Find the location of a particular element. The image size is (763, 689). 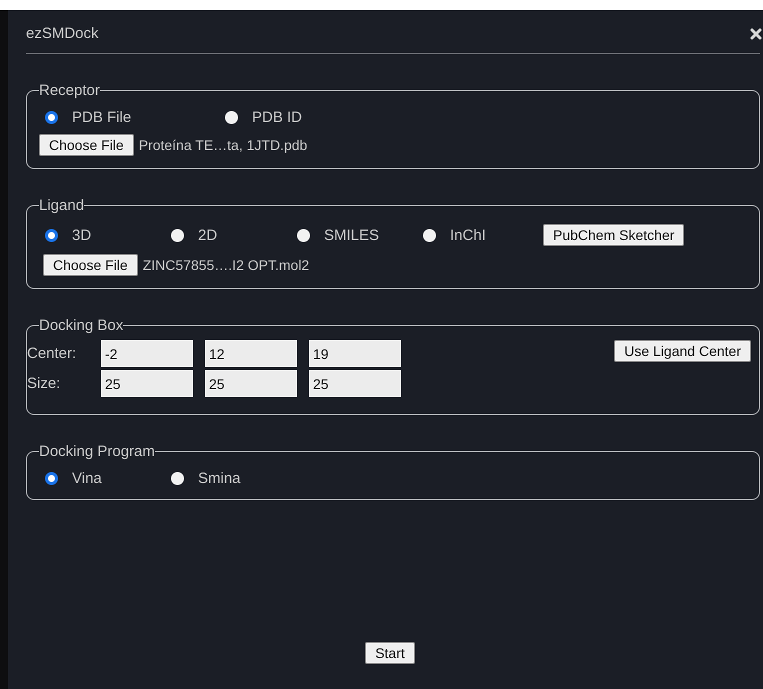

radio-option: SMILES is located at coordinates (354, 235).